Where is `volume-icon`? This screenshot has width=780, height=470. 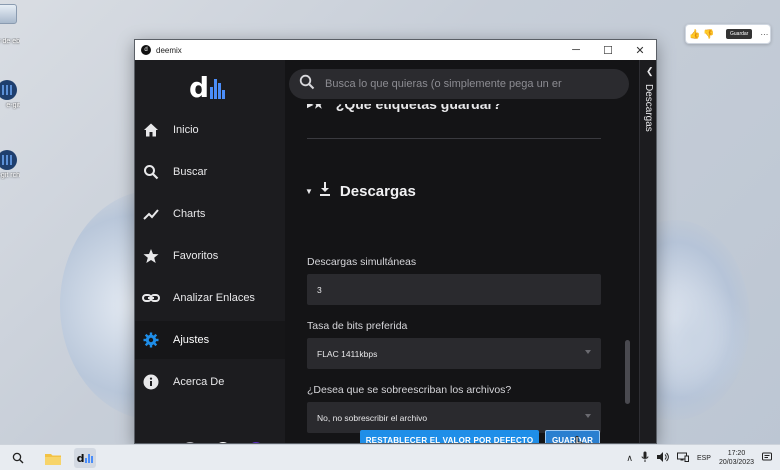 volume-icon is located at coordinates (662, 458).